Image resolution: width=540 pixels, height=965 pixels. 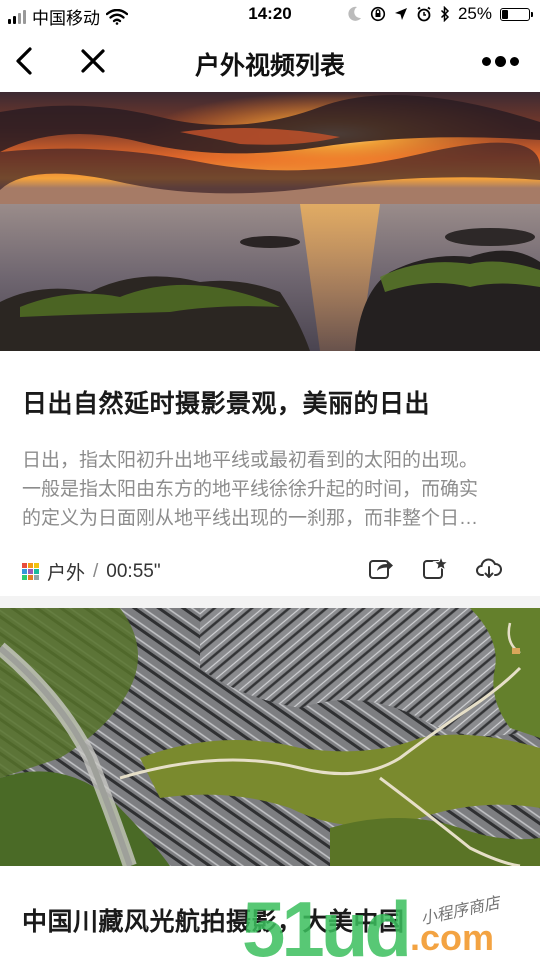 I want to click on more-button, so click(x=502, y=61).